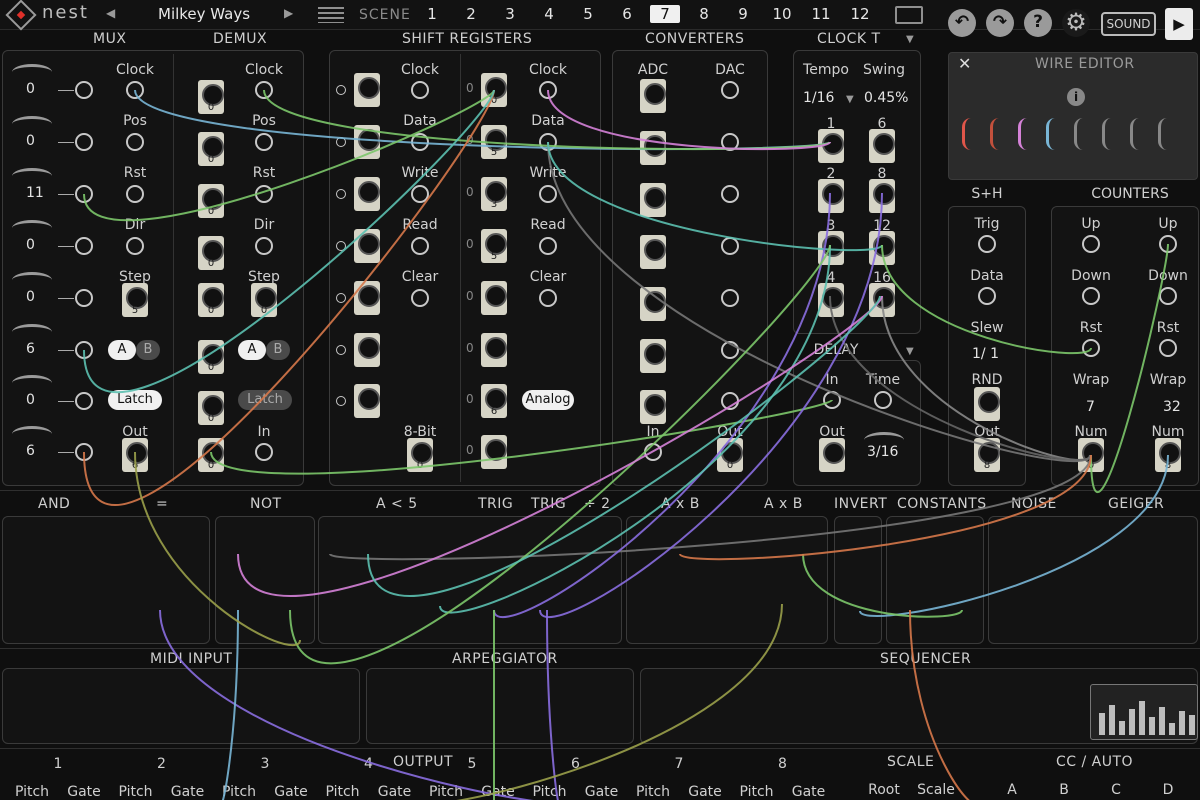  What do you see at coordinates (549, 14) in the screenshot?
I see `scene-button-4: 4` at bounding box center [549, 14].